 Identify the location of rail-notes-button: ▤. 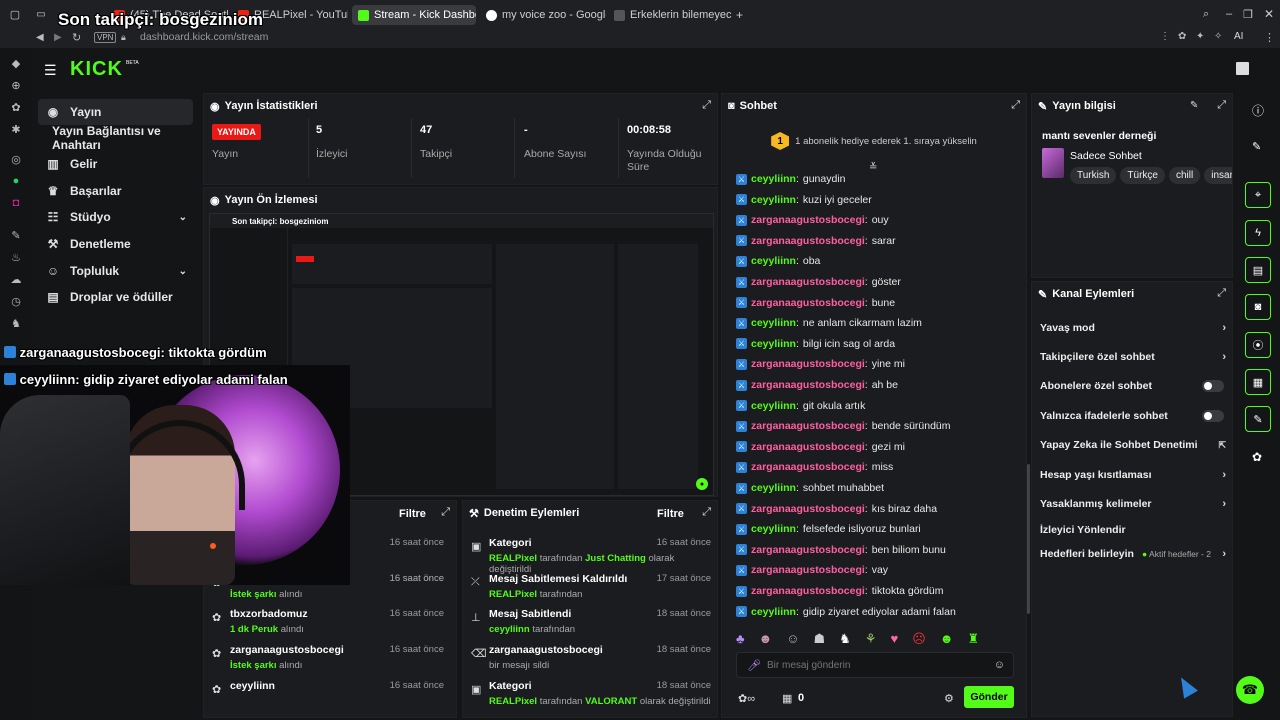
(1258, 270).